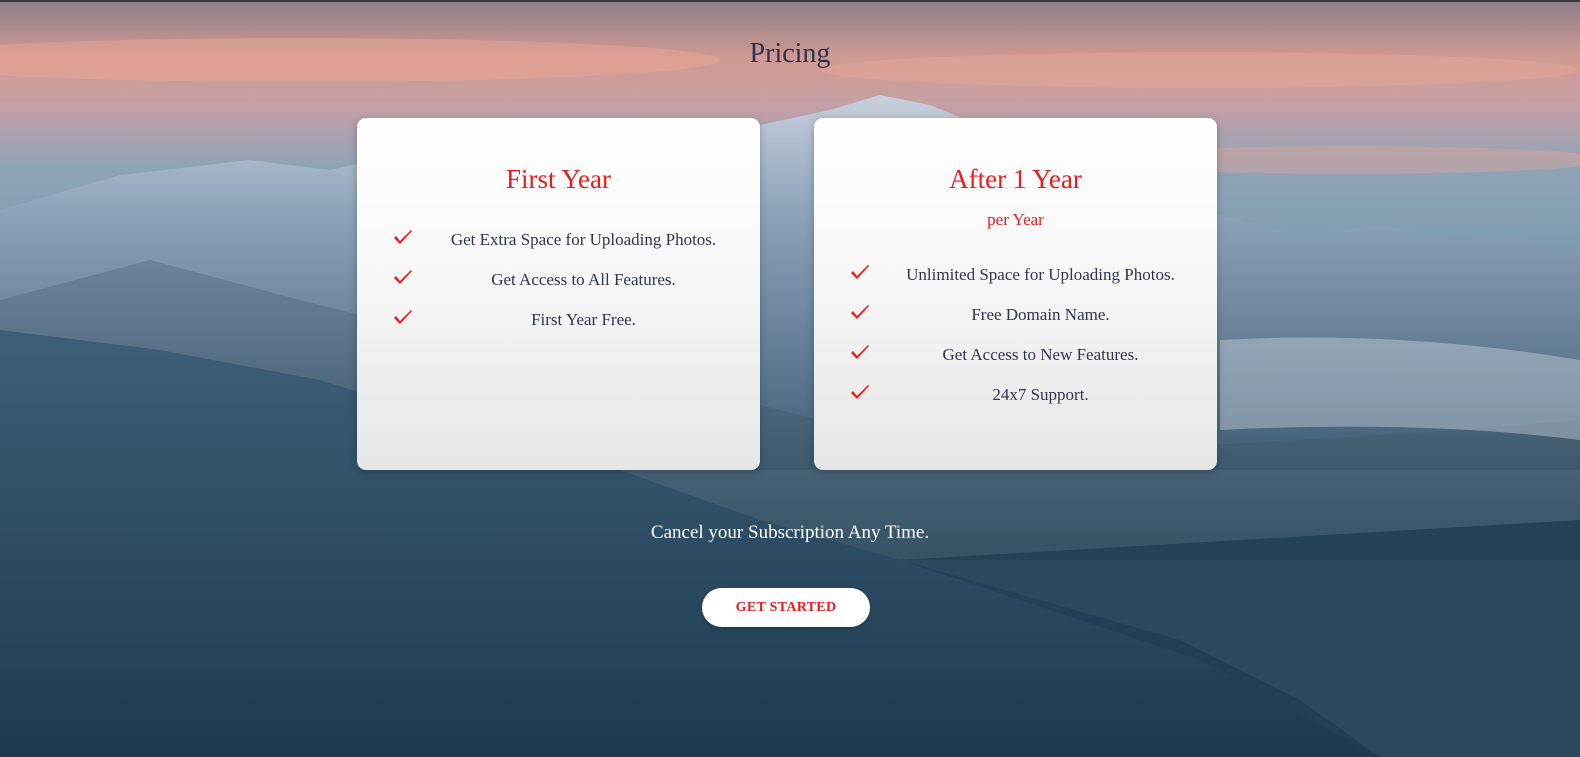  I want to click on top-border, so click(790, 1).